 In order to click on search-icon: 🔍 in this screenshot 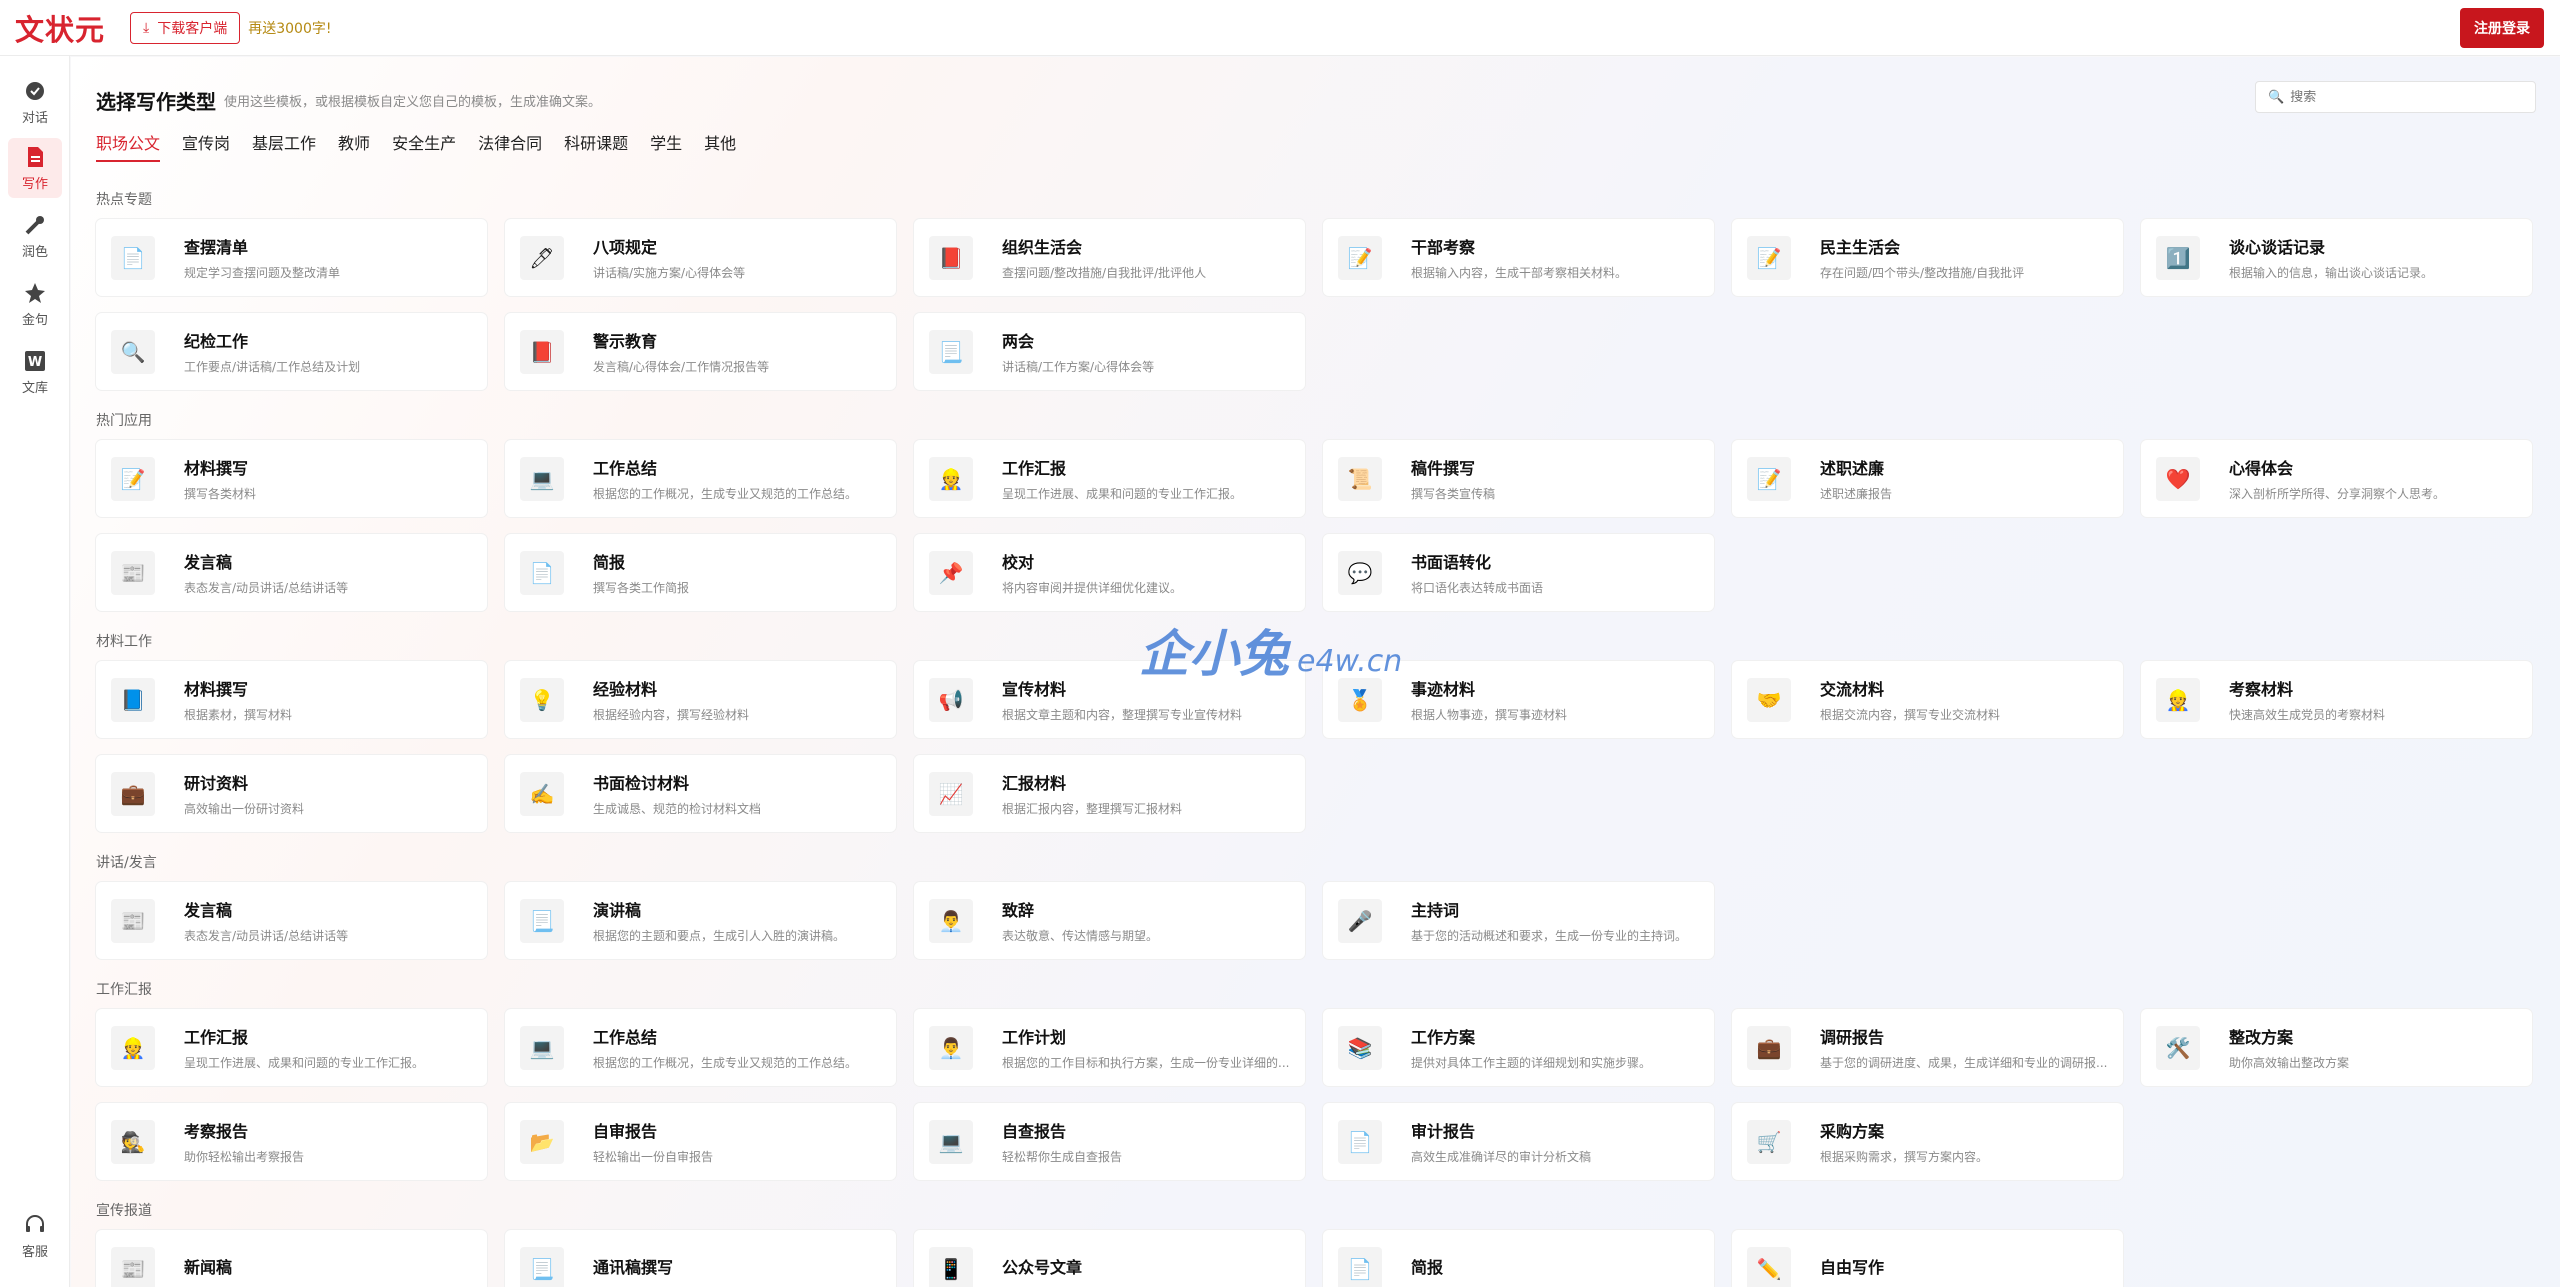, I will do `click(2276, 97)`.